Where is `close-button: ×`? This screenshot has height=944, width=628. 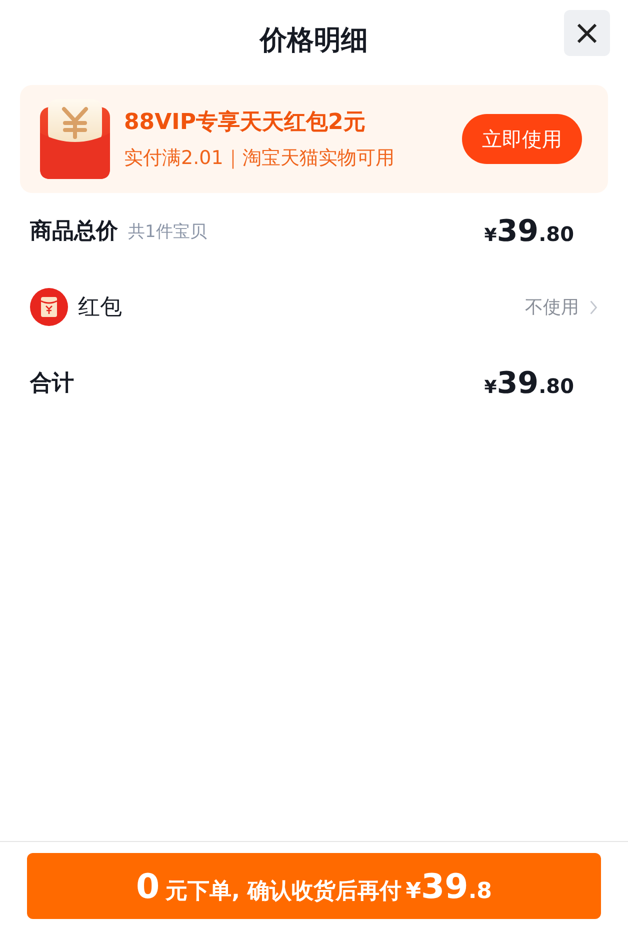 close-button: × is located at coordinates (587, 33).